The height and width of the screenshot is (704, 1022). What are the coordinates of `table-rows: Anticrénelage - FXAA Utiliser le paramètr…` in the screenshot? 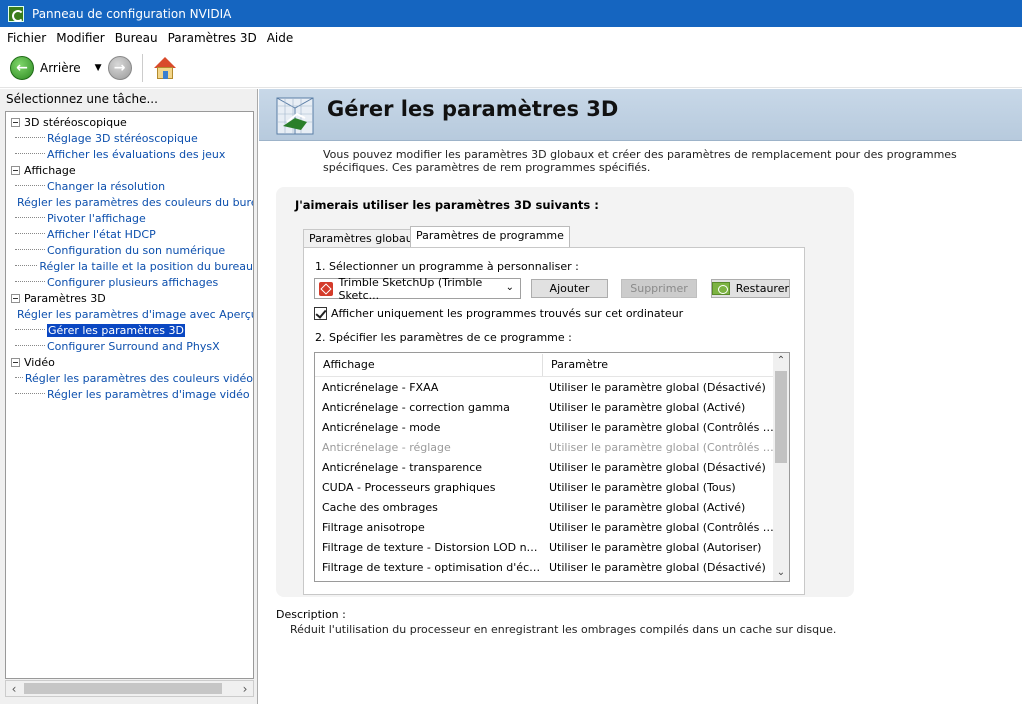 It's located at (545, 477).